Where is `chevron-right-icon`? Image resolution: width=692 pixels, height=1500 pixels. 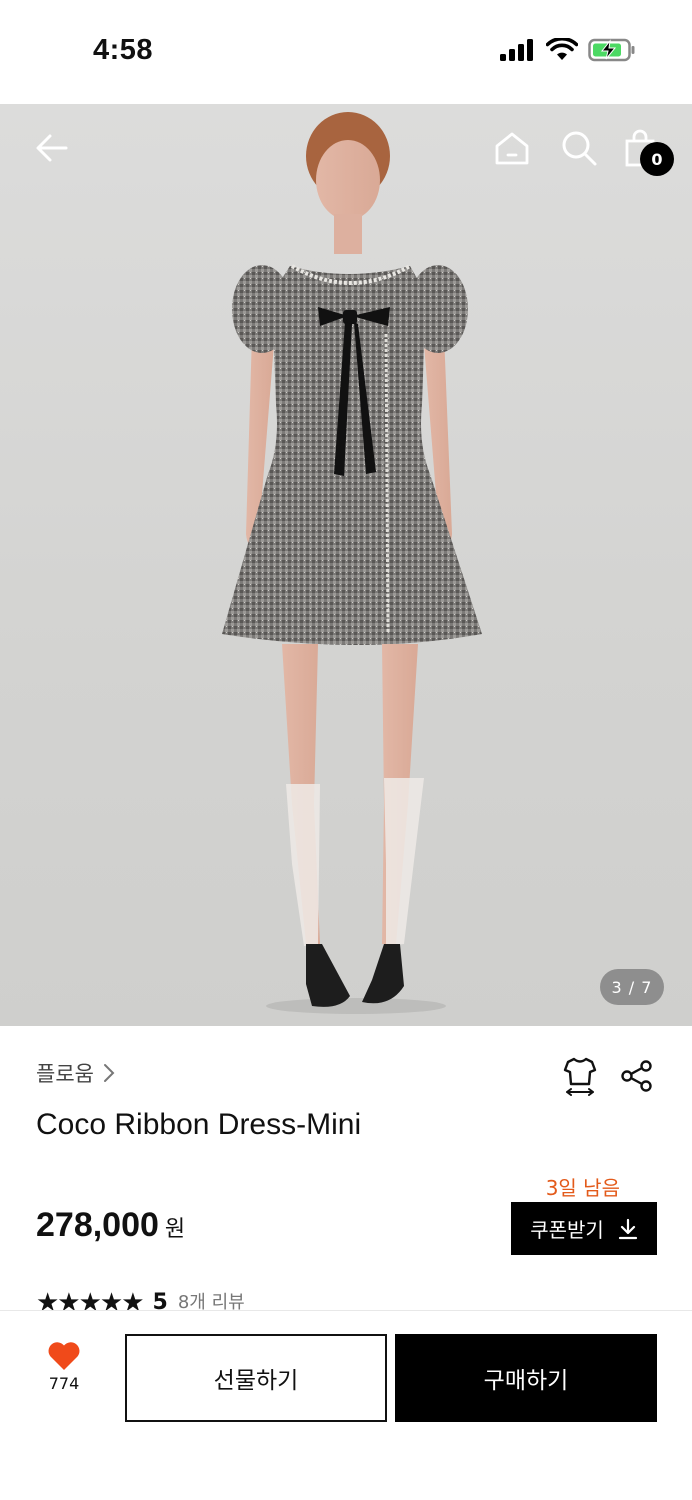
chevron-right-icon is located at coordinates (109, 1073).